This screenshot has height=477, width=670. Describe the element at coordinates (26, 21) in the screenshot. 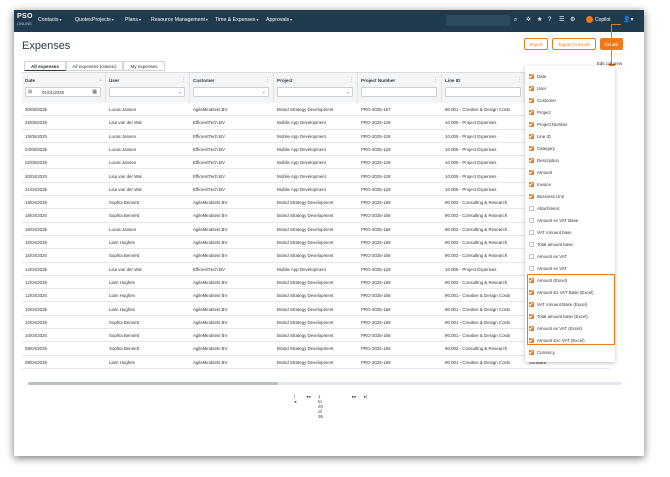

I see `logo: PSO ONLINE` at that location.